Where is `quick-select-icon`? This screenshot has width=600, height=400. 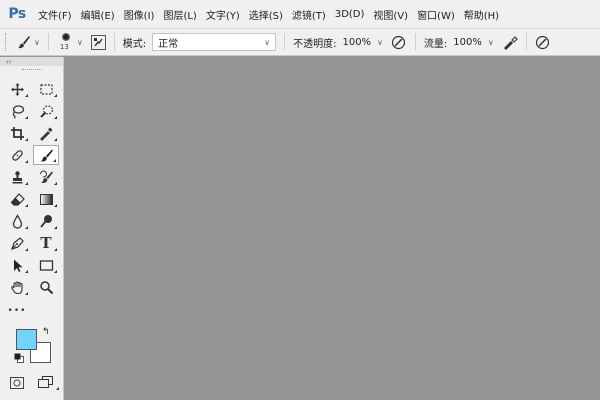
quick-select-icon is located at coordinates (46, 111).